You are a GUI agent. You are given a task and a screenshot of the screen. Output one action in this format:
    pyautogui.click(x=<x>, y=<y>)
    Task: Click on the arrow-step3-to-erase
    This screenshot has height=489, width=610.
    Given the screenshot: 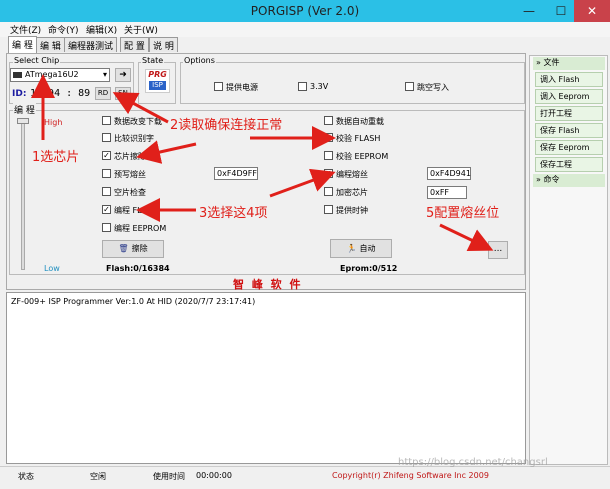 What is the action you would take?
    pyautogui.click(x=166, y=152)
    